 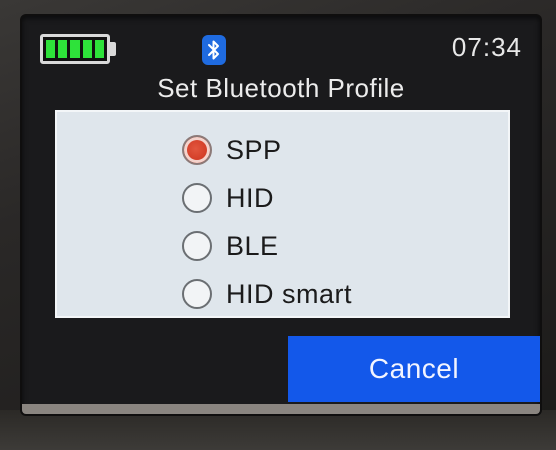 I want to click on screen-bottom-edge, so click(x=281, y=409).